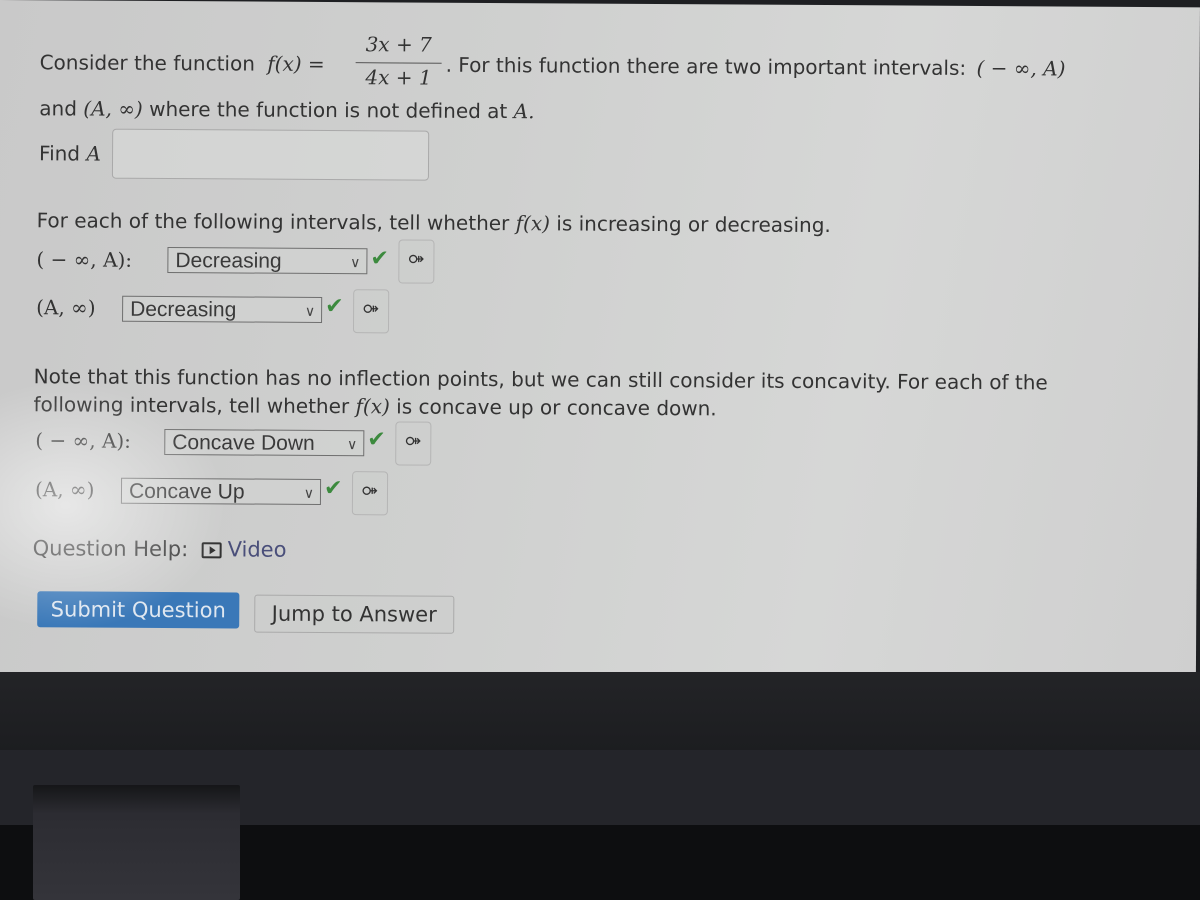  I want to click on concave-row-1-select: Concave Down ∨, so click(264, 443).